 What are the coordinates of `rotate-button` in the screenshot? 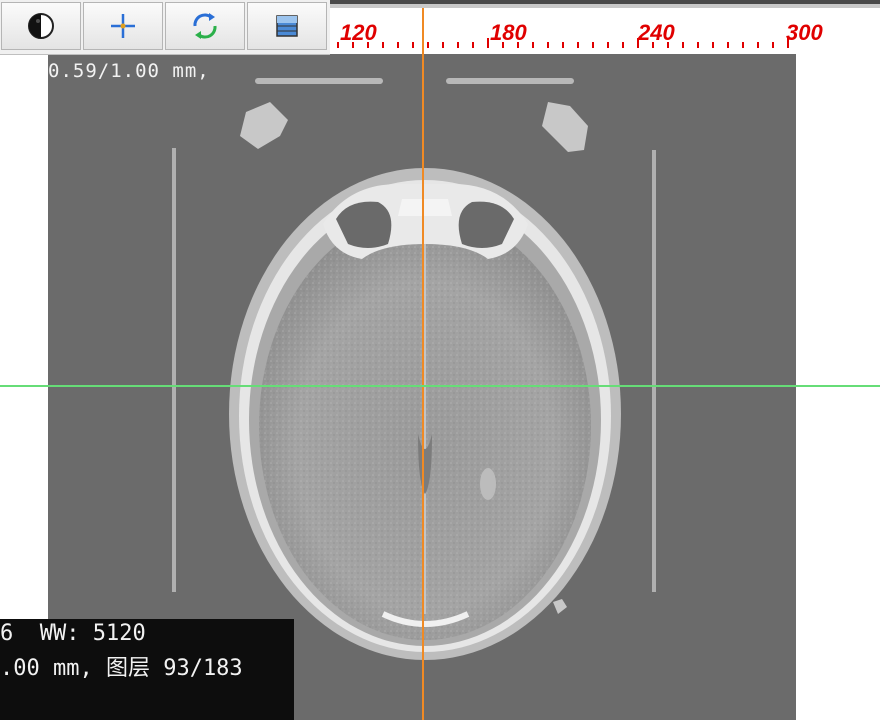 It's located at (205, 26).